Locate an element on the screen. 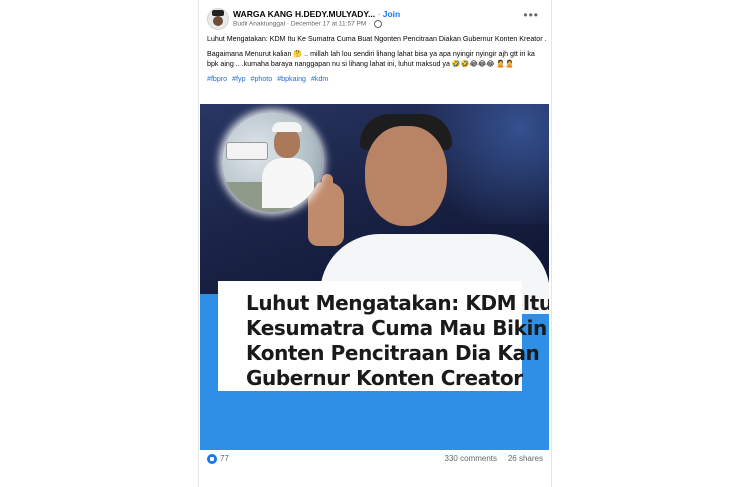 Image resolution: width=730 pixels, height=487 pixels. globe-icon is located at coordinates (378, 24).